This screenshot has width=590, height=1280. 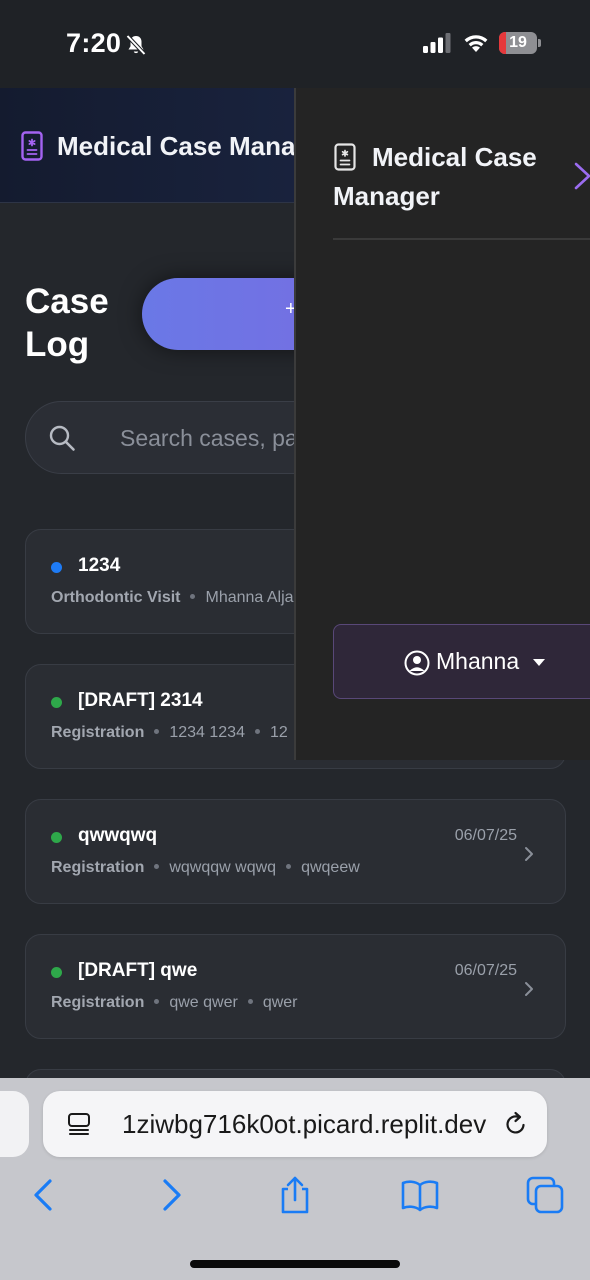 What do you see at coordinates (295, 44) in the screenshot?
I see `status-bar: 7:20 19` at bounding box center [295, 44].